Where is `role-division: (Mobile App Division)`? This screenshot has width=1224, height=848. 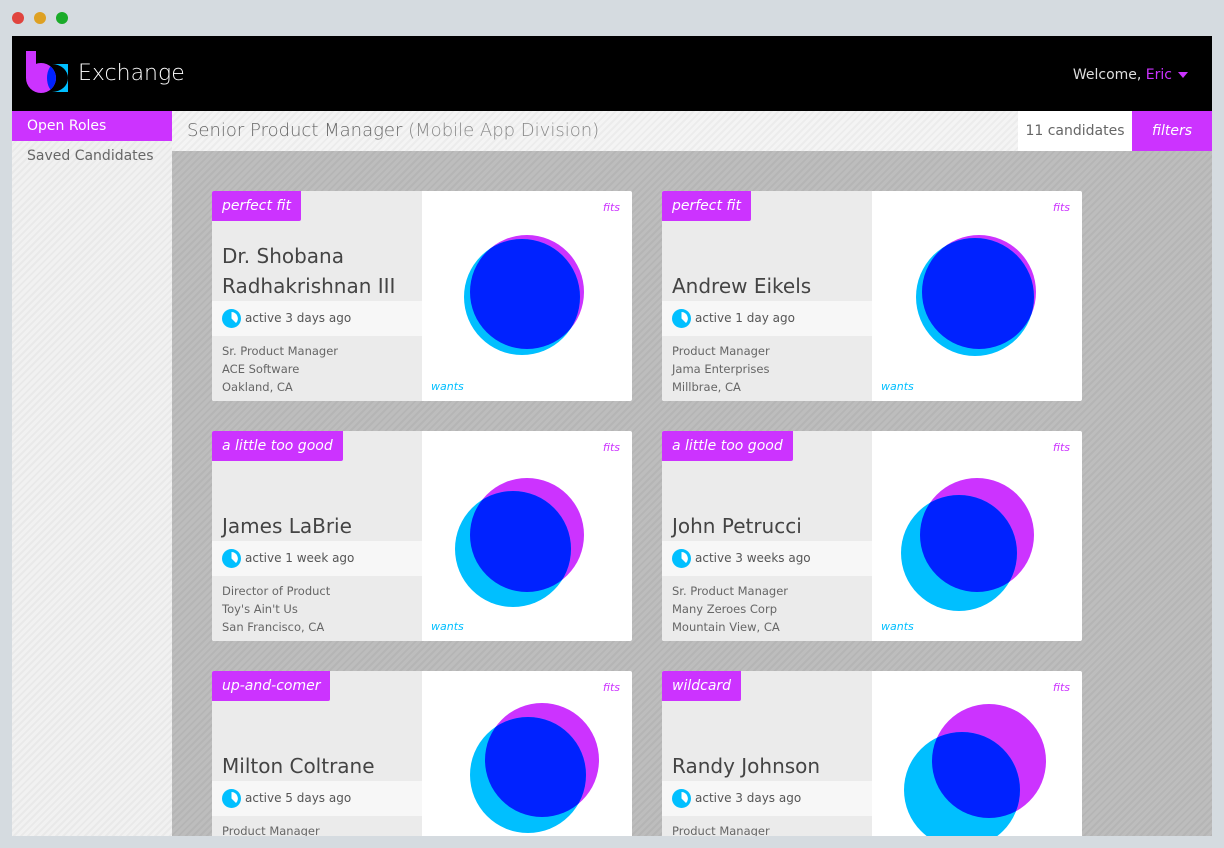
role-division: (Mobile App Division) is located at coordinates (504, 130).